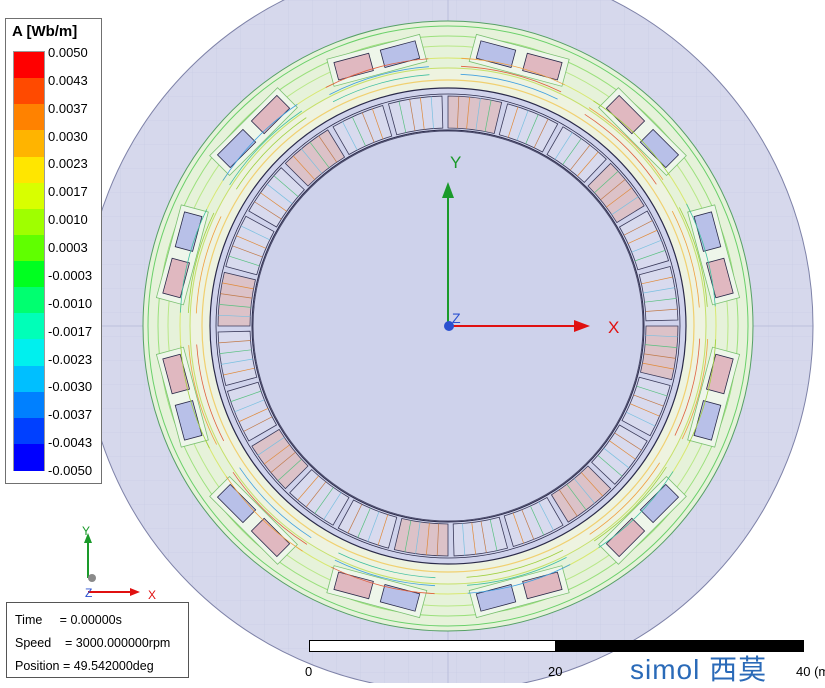  What do you see at coordinates (455, 162) in the screenshot?
I see `y-axis-label: Y` at bounding box center [455, 162].